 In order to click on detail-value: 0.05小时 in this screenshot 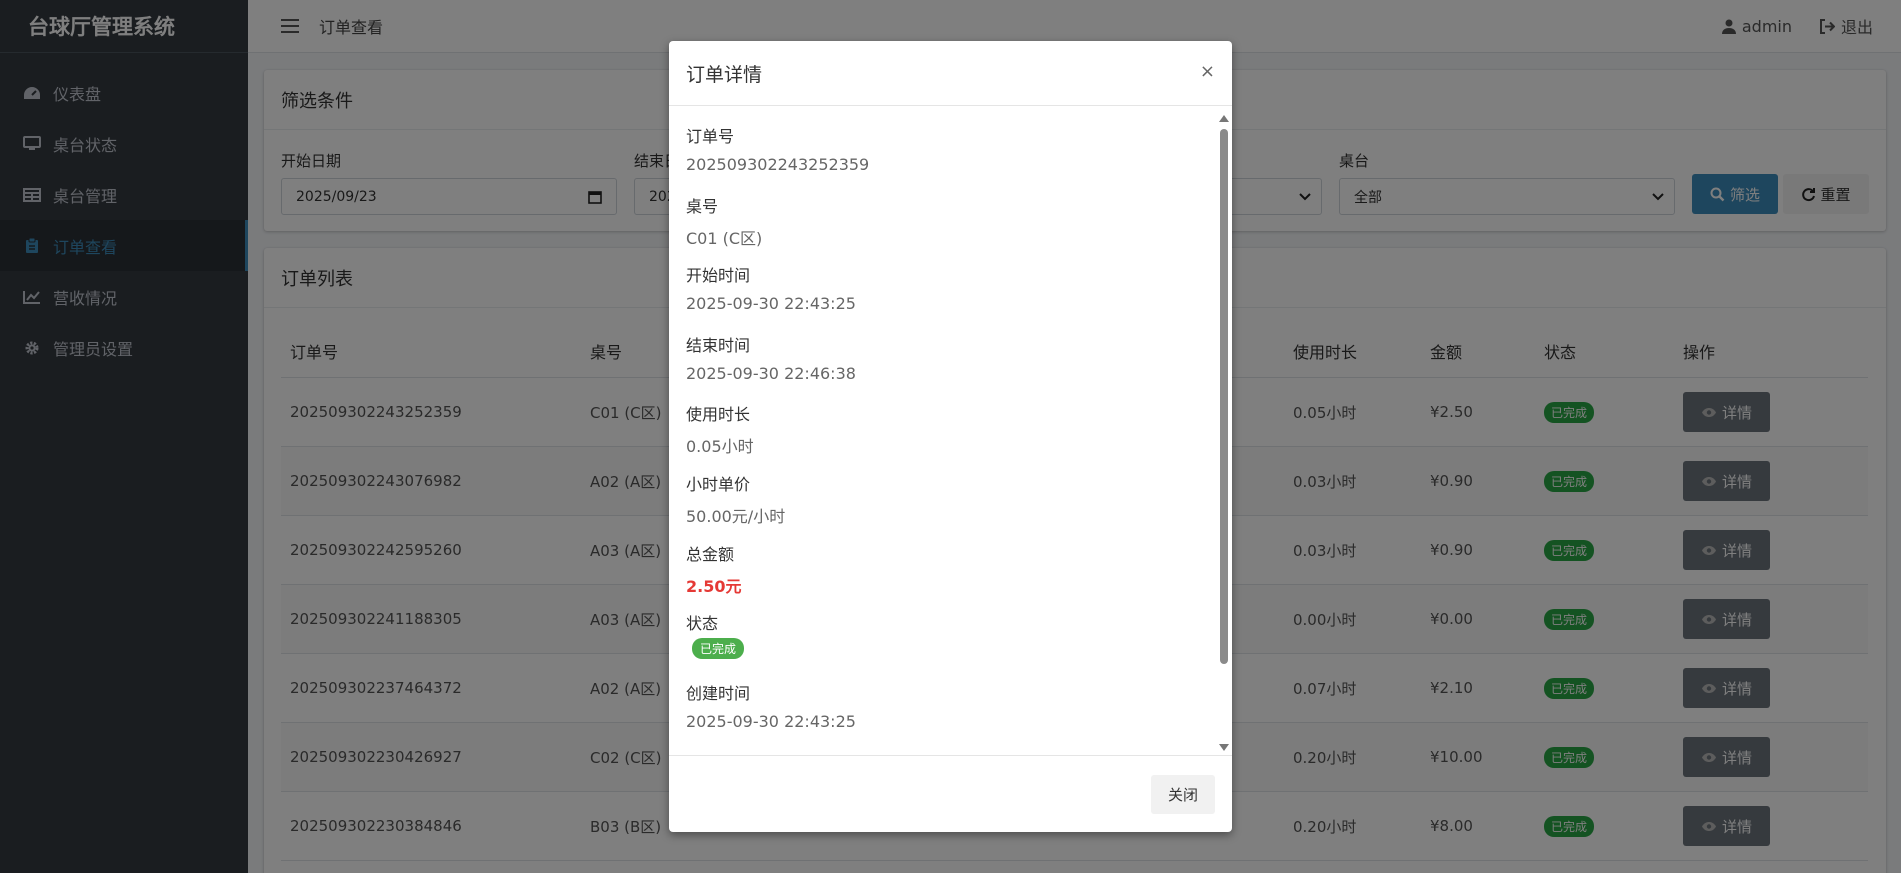, I will do `click(720, 447)`.